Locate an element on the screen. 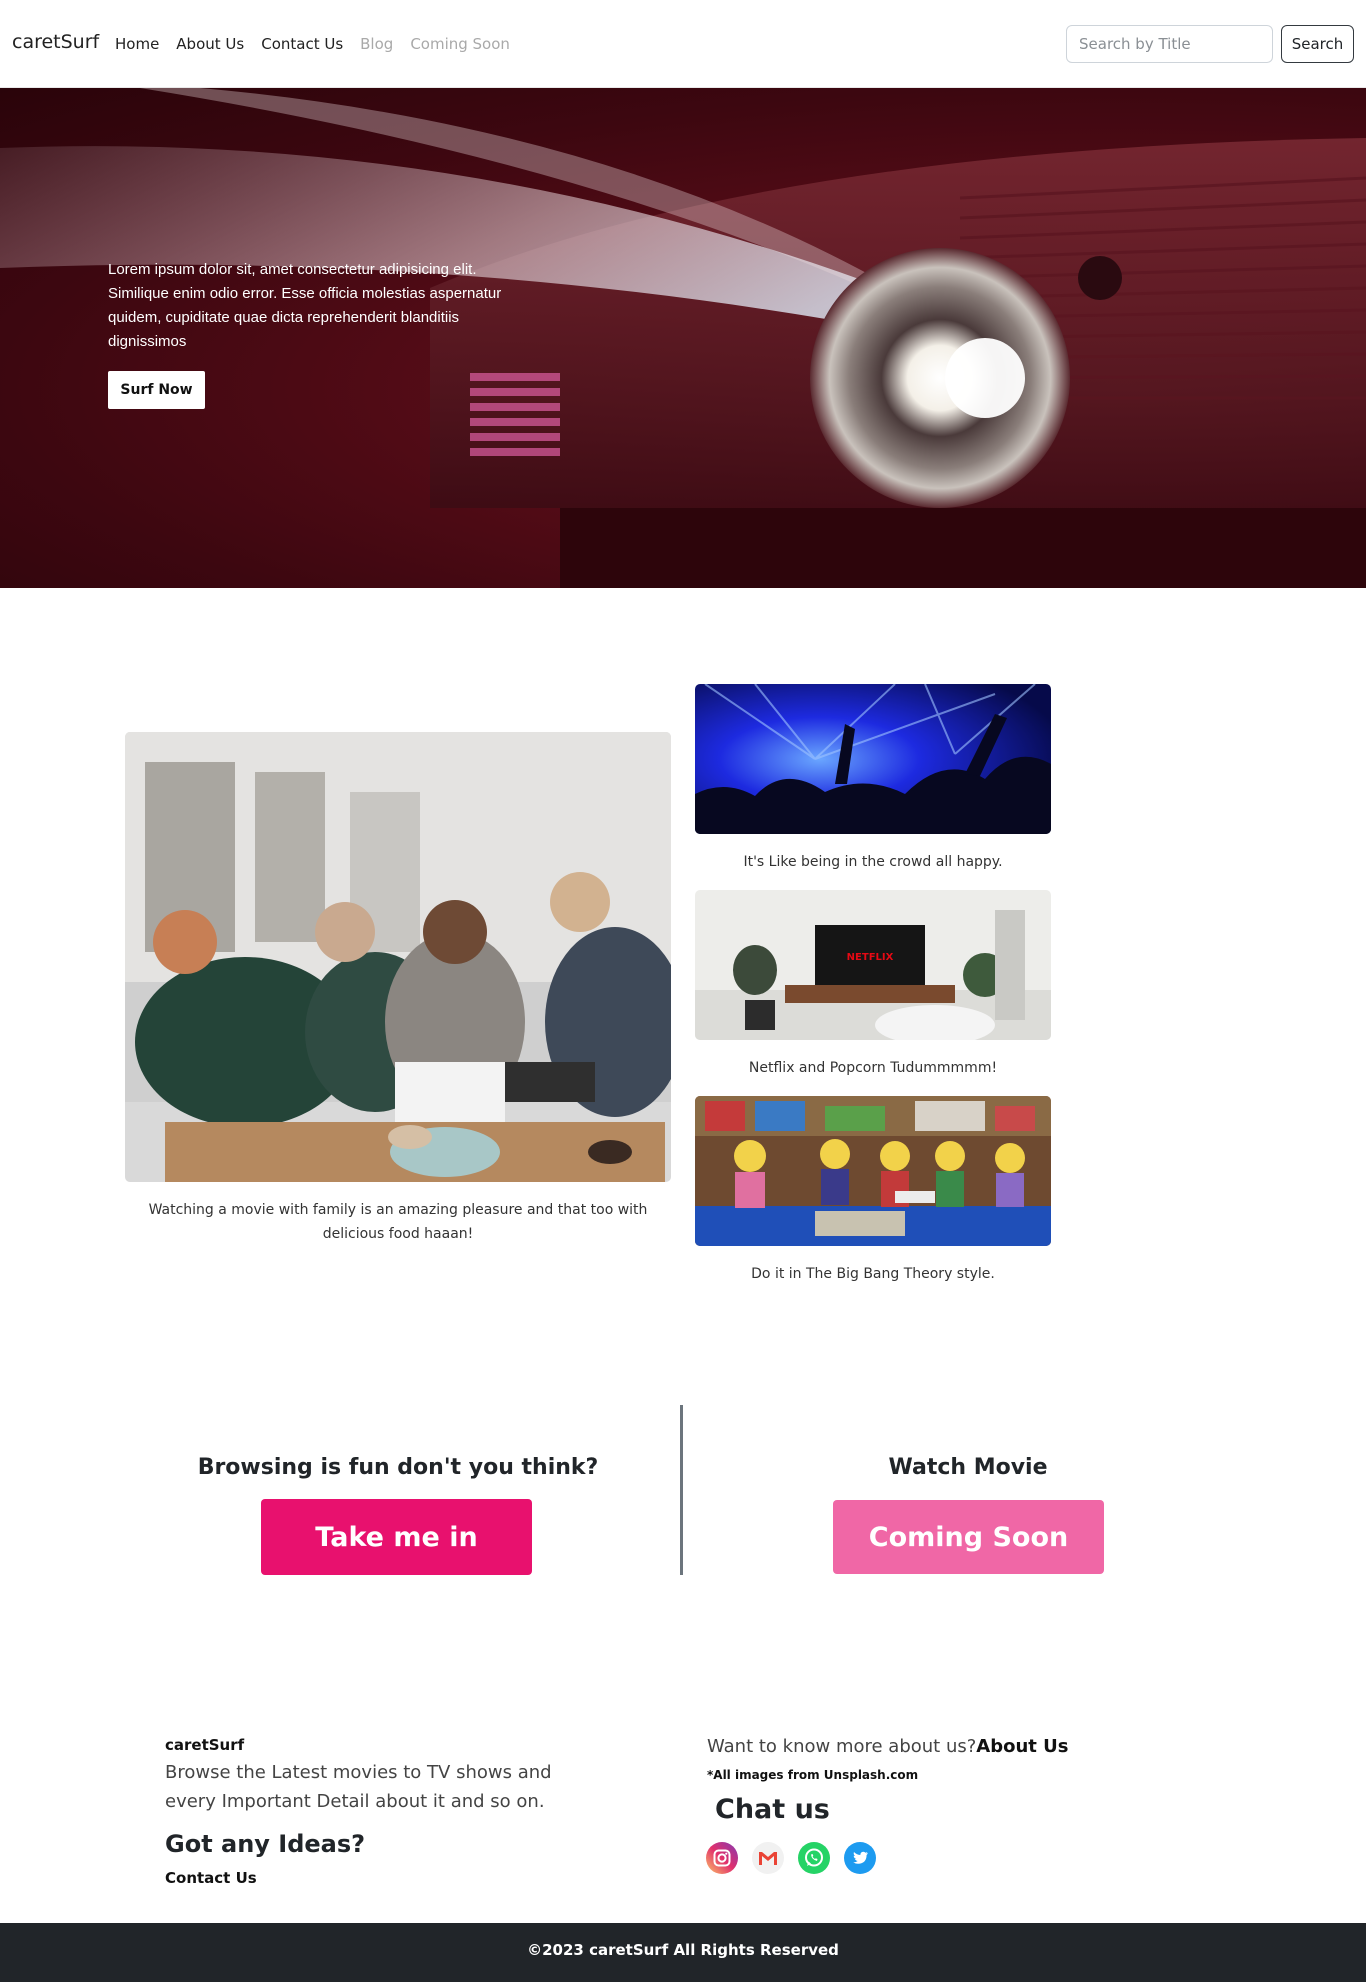 This screenshot has width=1366, height=1982. family-movie-photo is located at coordinates (398, 957).